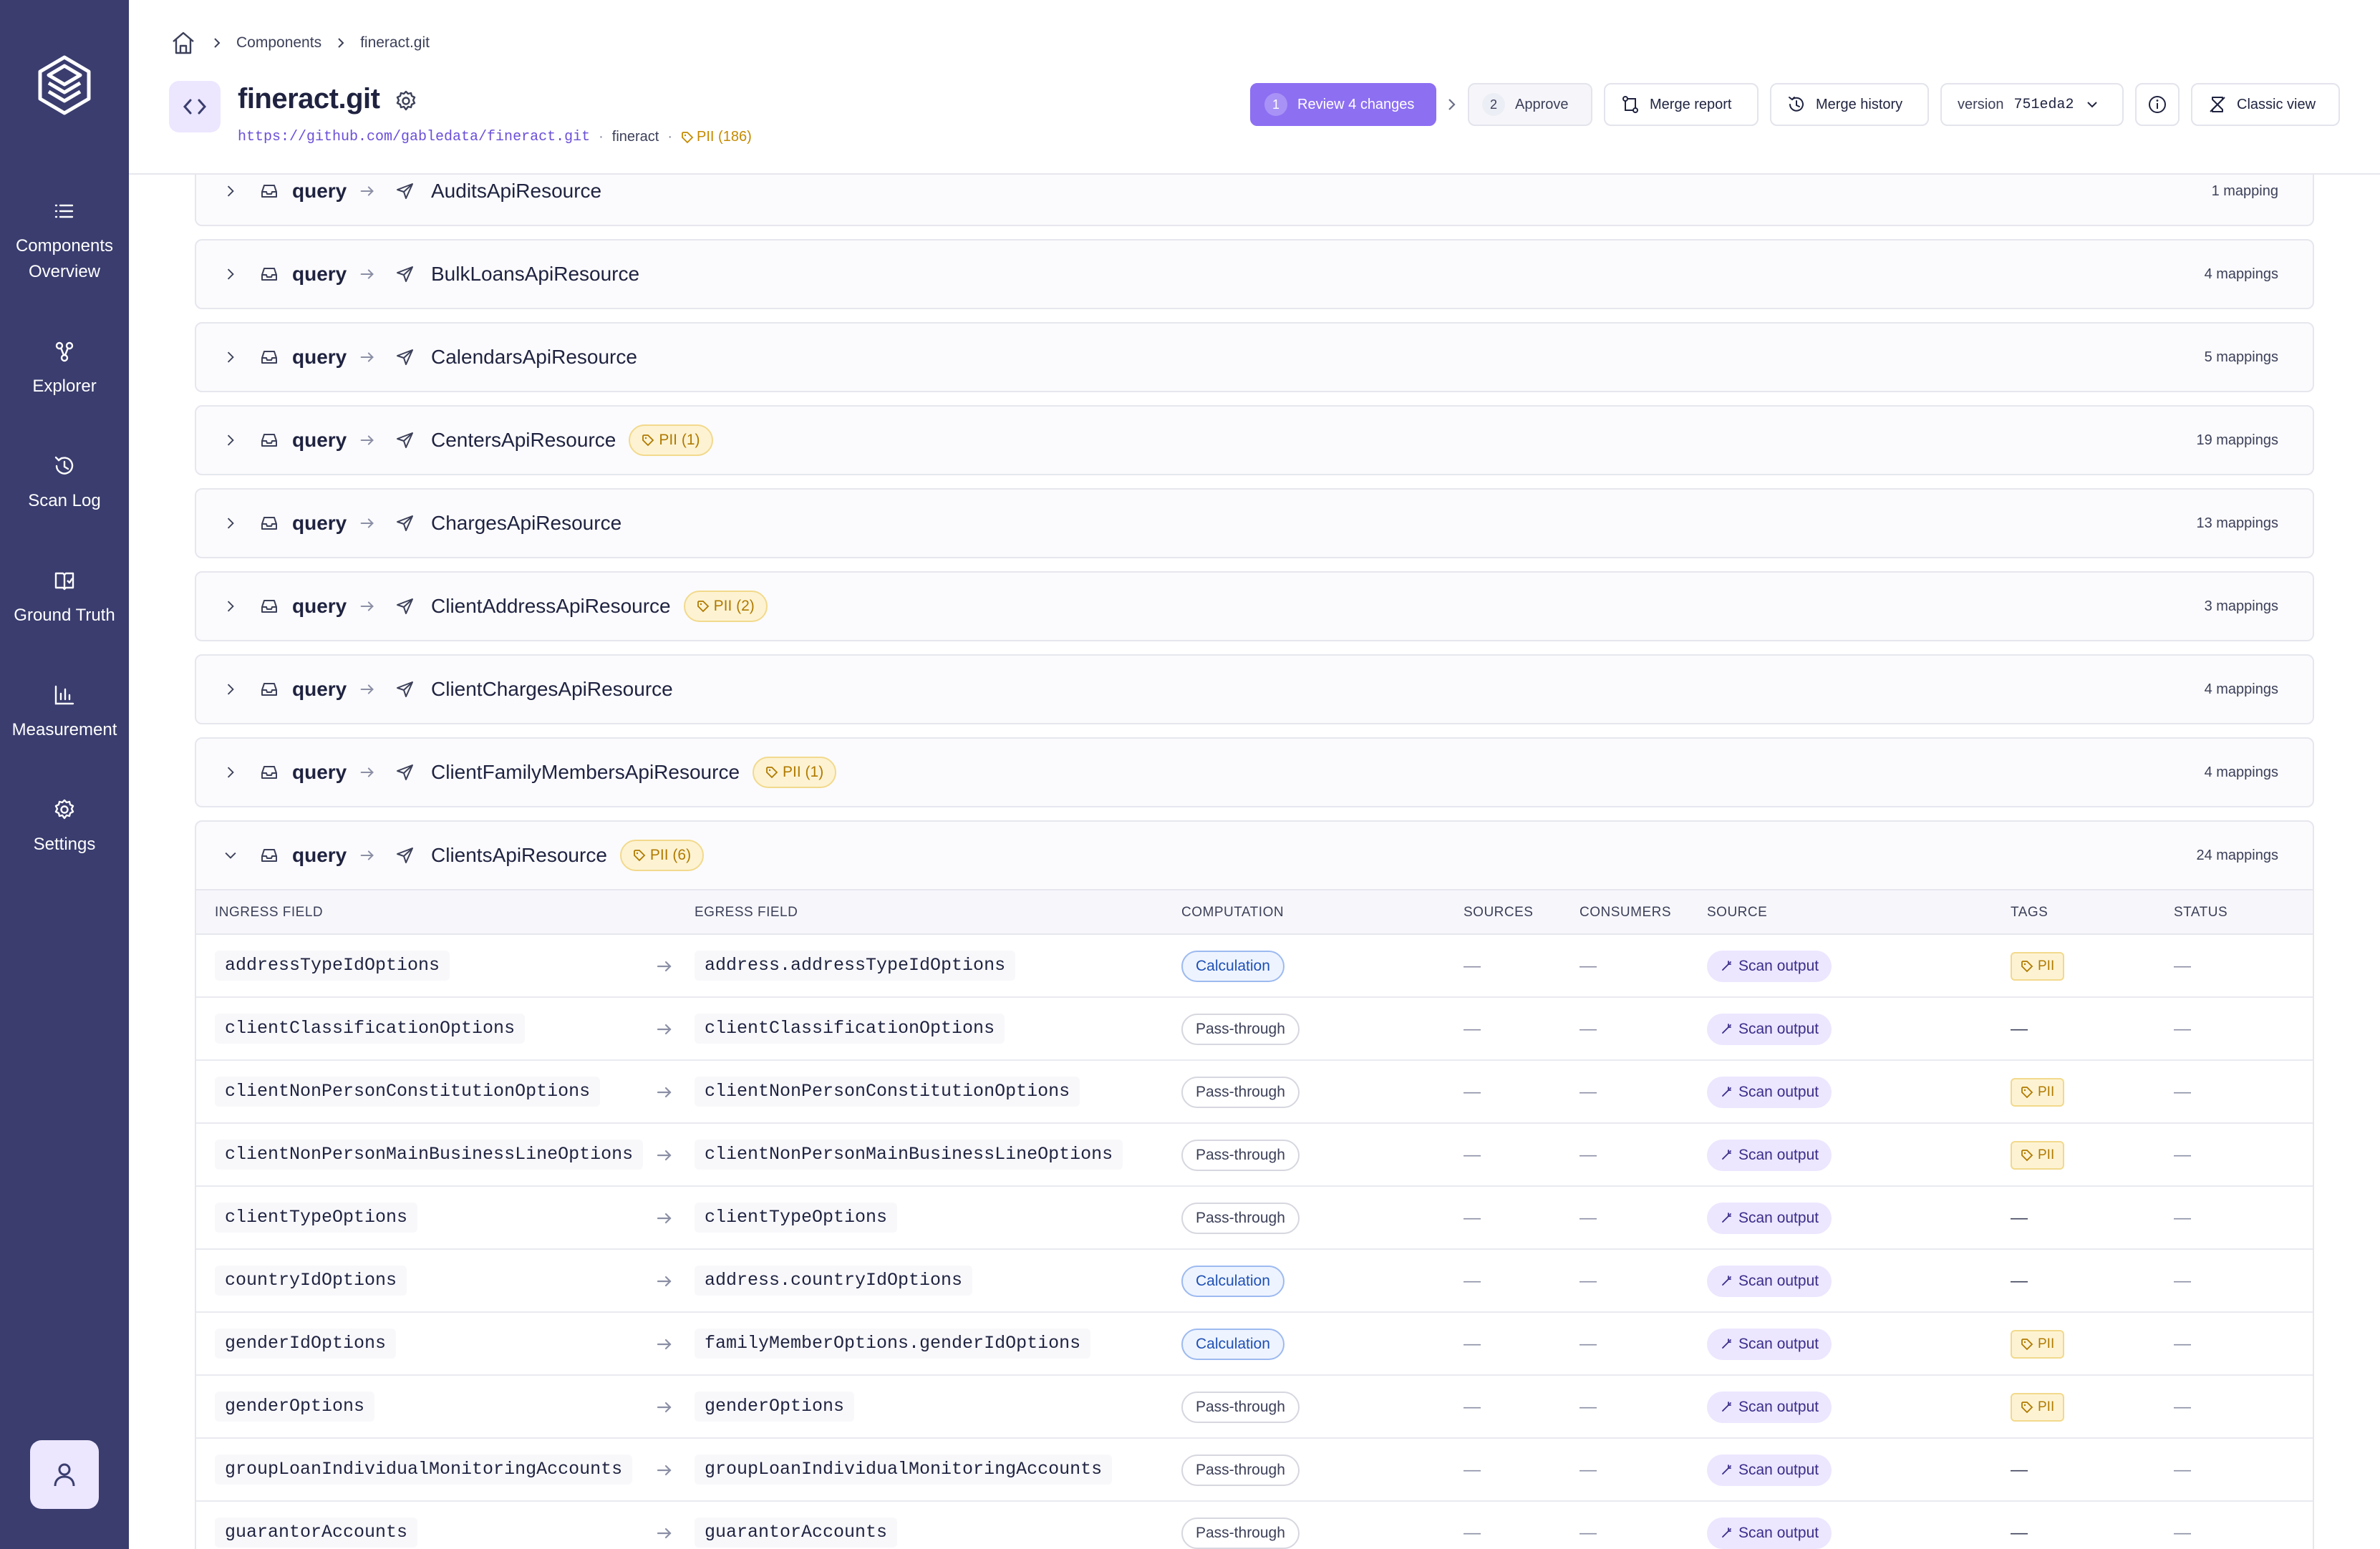  I want to click on sidebar-item-label: Measurement, so click(64, 729).